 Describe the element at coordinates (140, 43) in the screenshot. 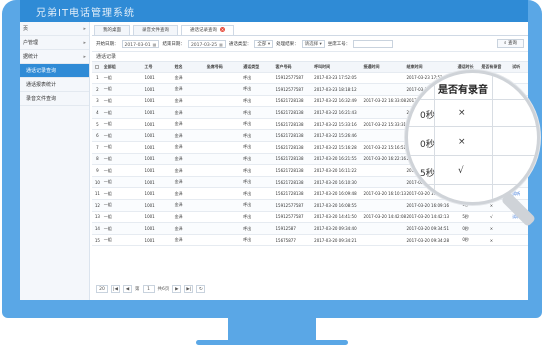

I see `start-date-field: 2017-03-01 ▦` at that location.